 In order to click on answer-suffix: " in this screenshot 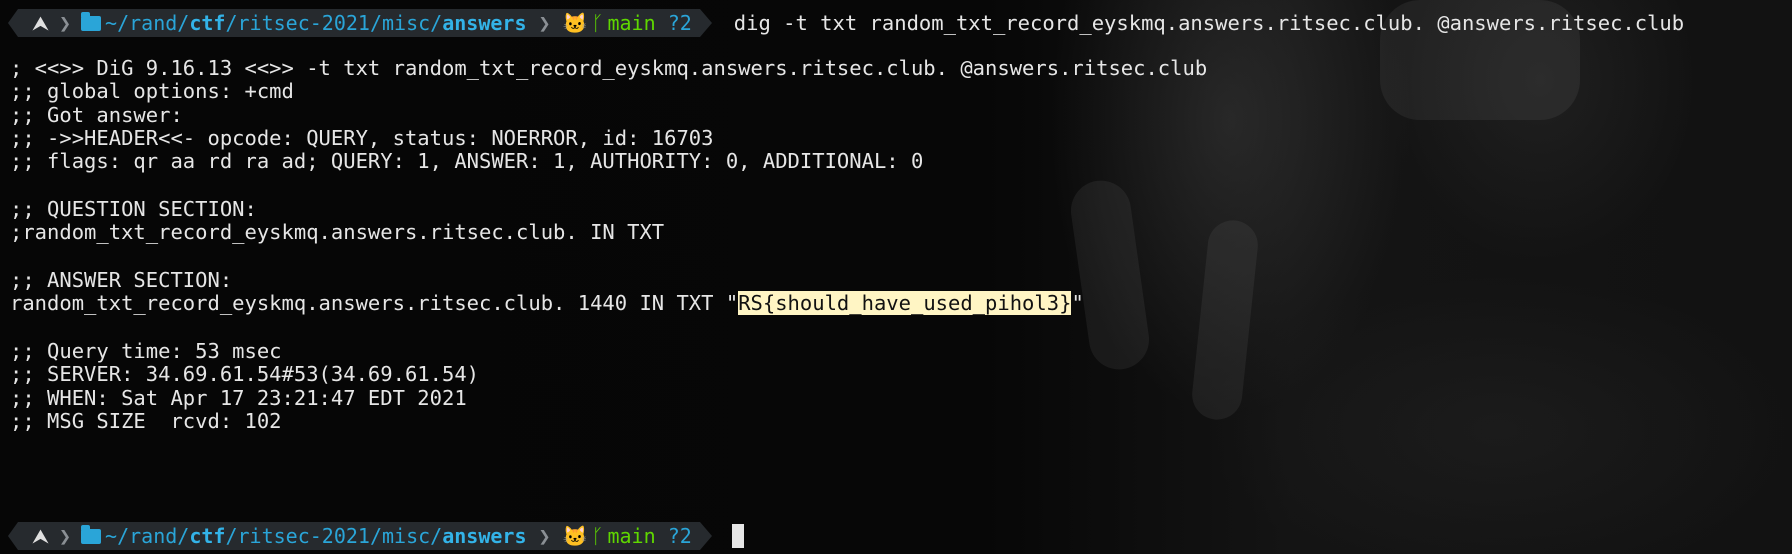, I will do `click(1077, 303)`.